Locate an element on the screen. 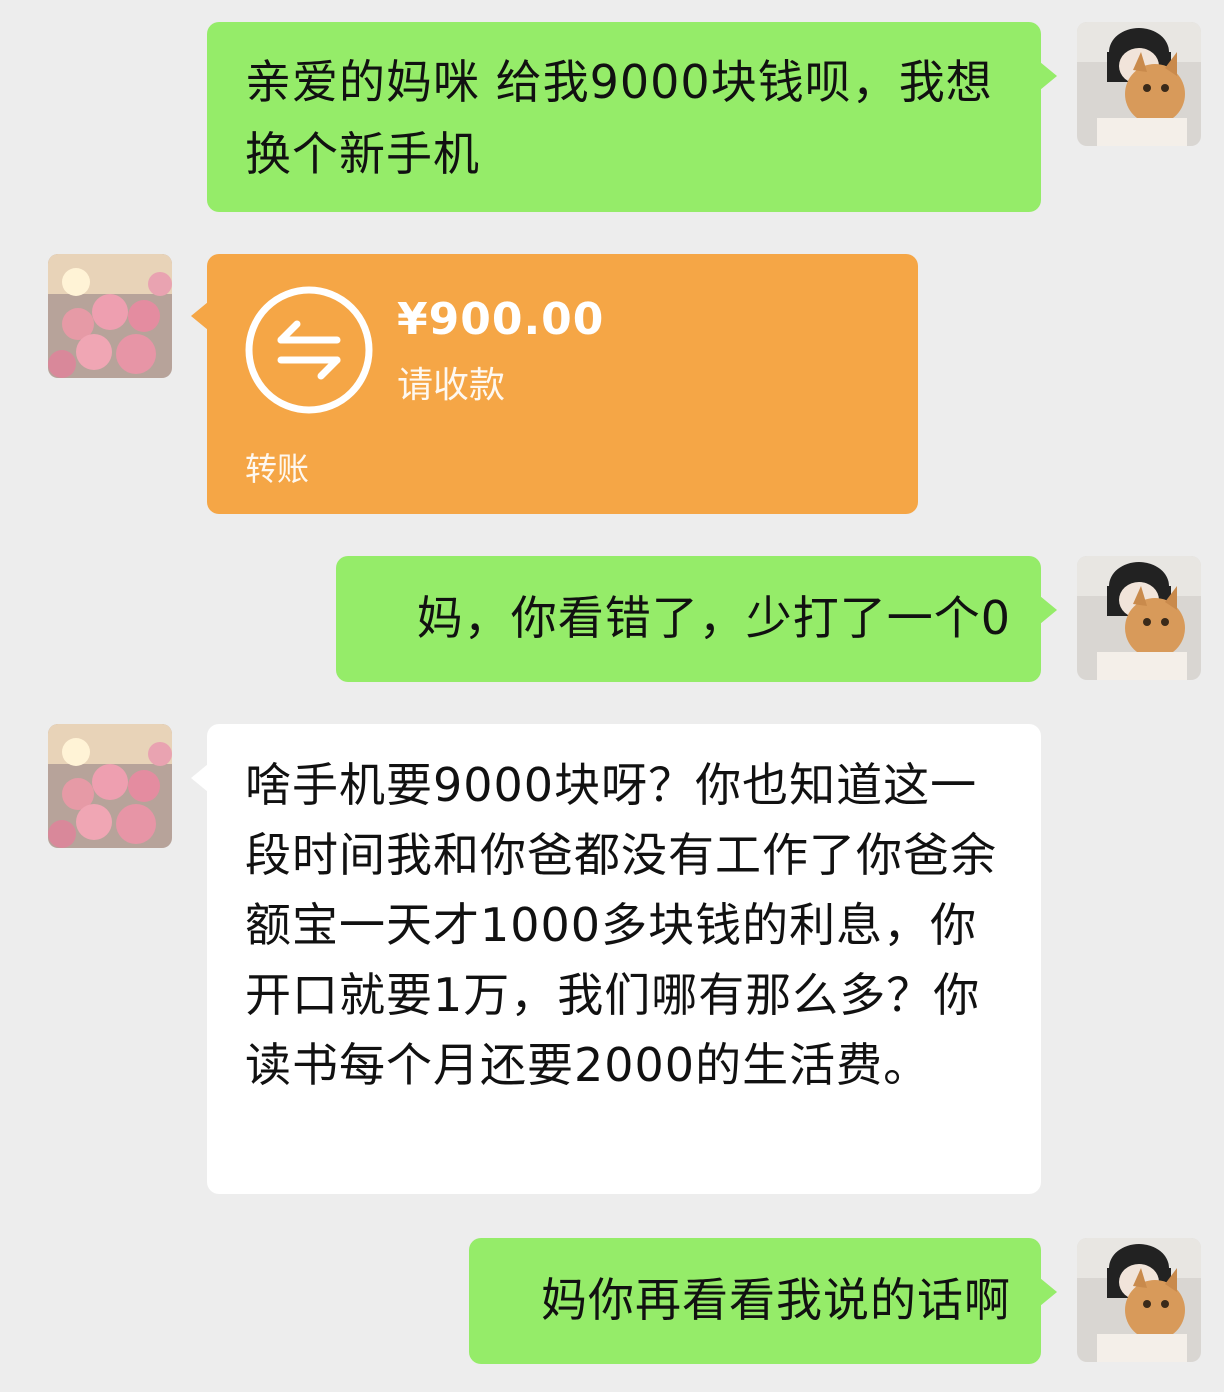  message-text: 亲爱的妈咪 给我9000块钱呗，我想换个新手机 is located at coordinates (619, 118).